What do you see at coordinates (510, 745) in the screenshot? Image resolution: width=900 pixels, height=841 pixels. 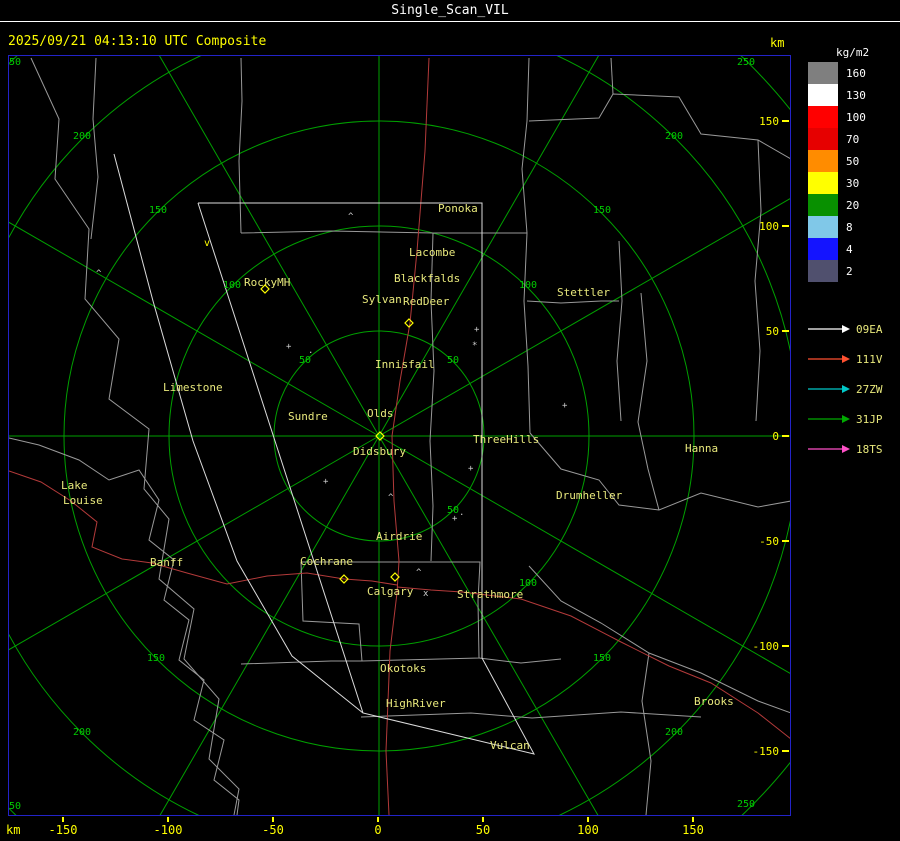 I see `city-label: Vulcan` at bounding box center [510, 745].